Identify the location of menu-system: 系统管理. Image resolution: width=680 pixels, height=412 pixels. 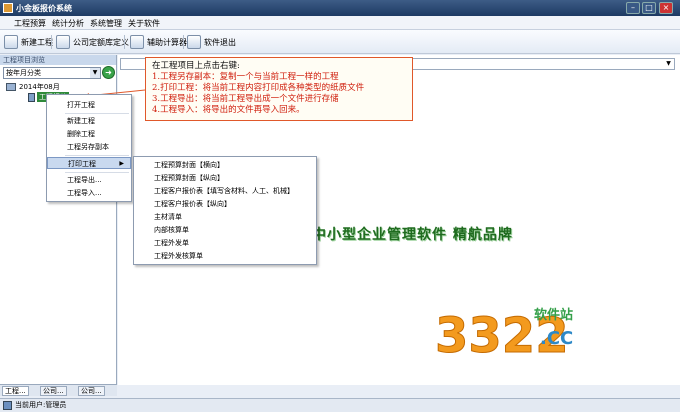
(106, 23).